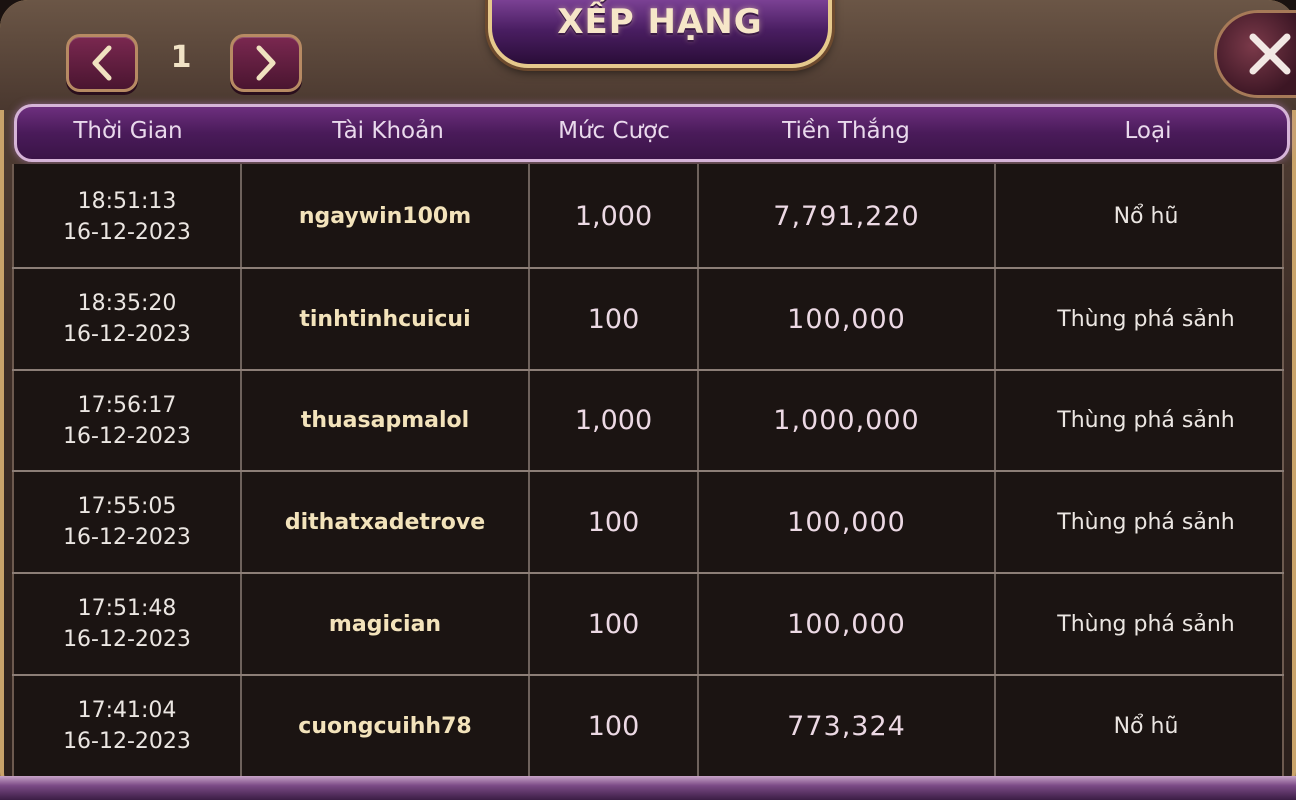 The image size is (1296, 800). I want to click on table-row: 18:35:20 16-12-2023, so click(127, 319).